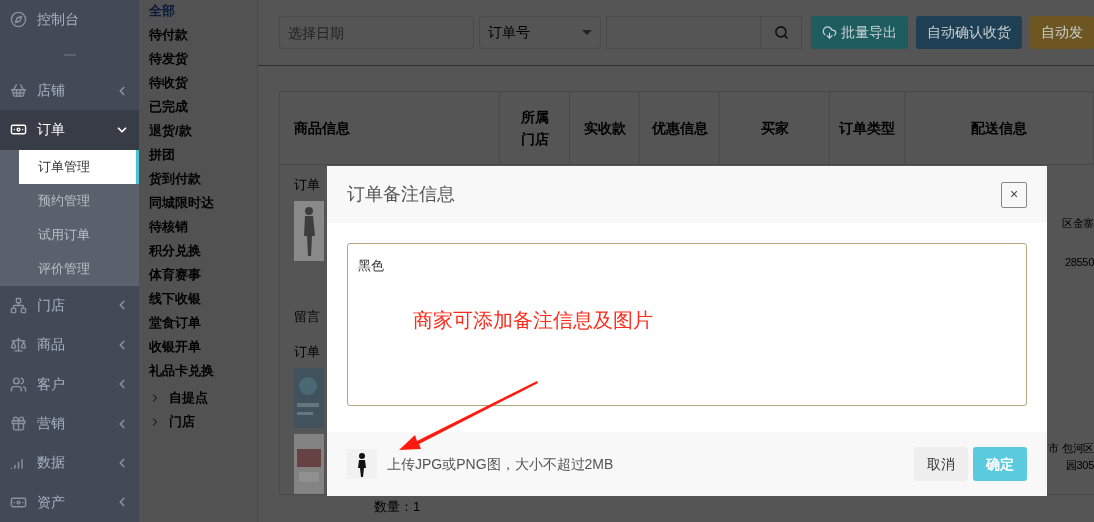 The height and width of the screenshot is (522, 1094). What do you see at coordinates (175, 278) in the screenshot?
I see `filter-item: 体育赛事` at bounding box center [175, 278].